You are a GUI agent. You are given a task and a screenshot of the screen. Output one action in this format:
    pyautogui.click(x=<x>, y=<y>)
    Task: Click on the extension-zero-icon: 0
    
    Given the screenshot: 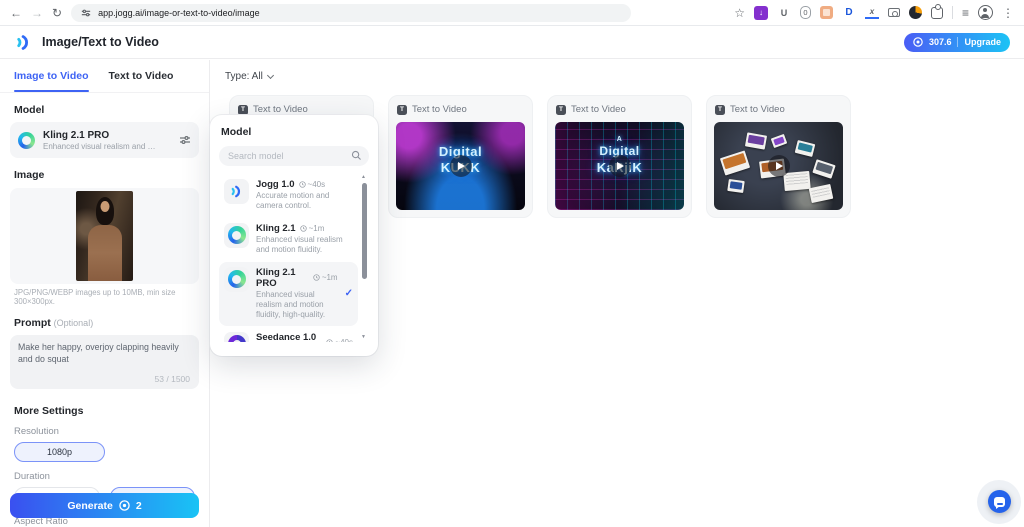 What is the action you would take?
    pyautogui.click(x=805, y=12)
    